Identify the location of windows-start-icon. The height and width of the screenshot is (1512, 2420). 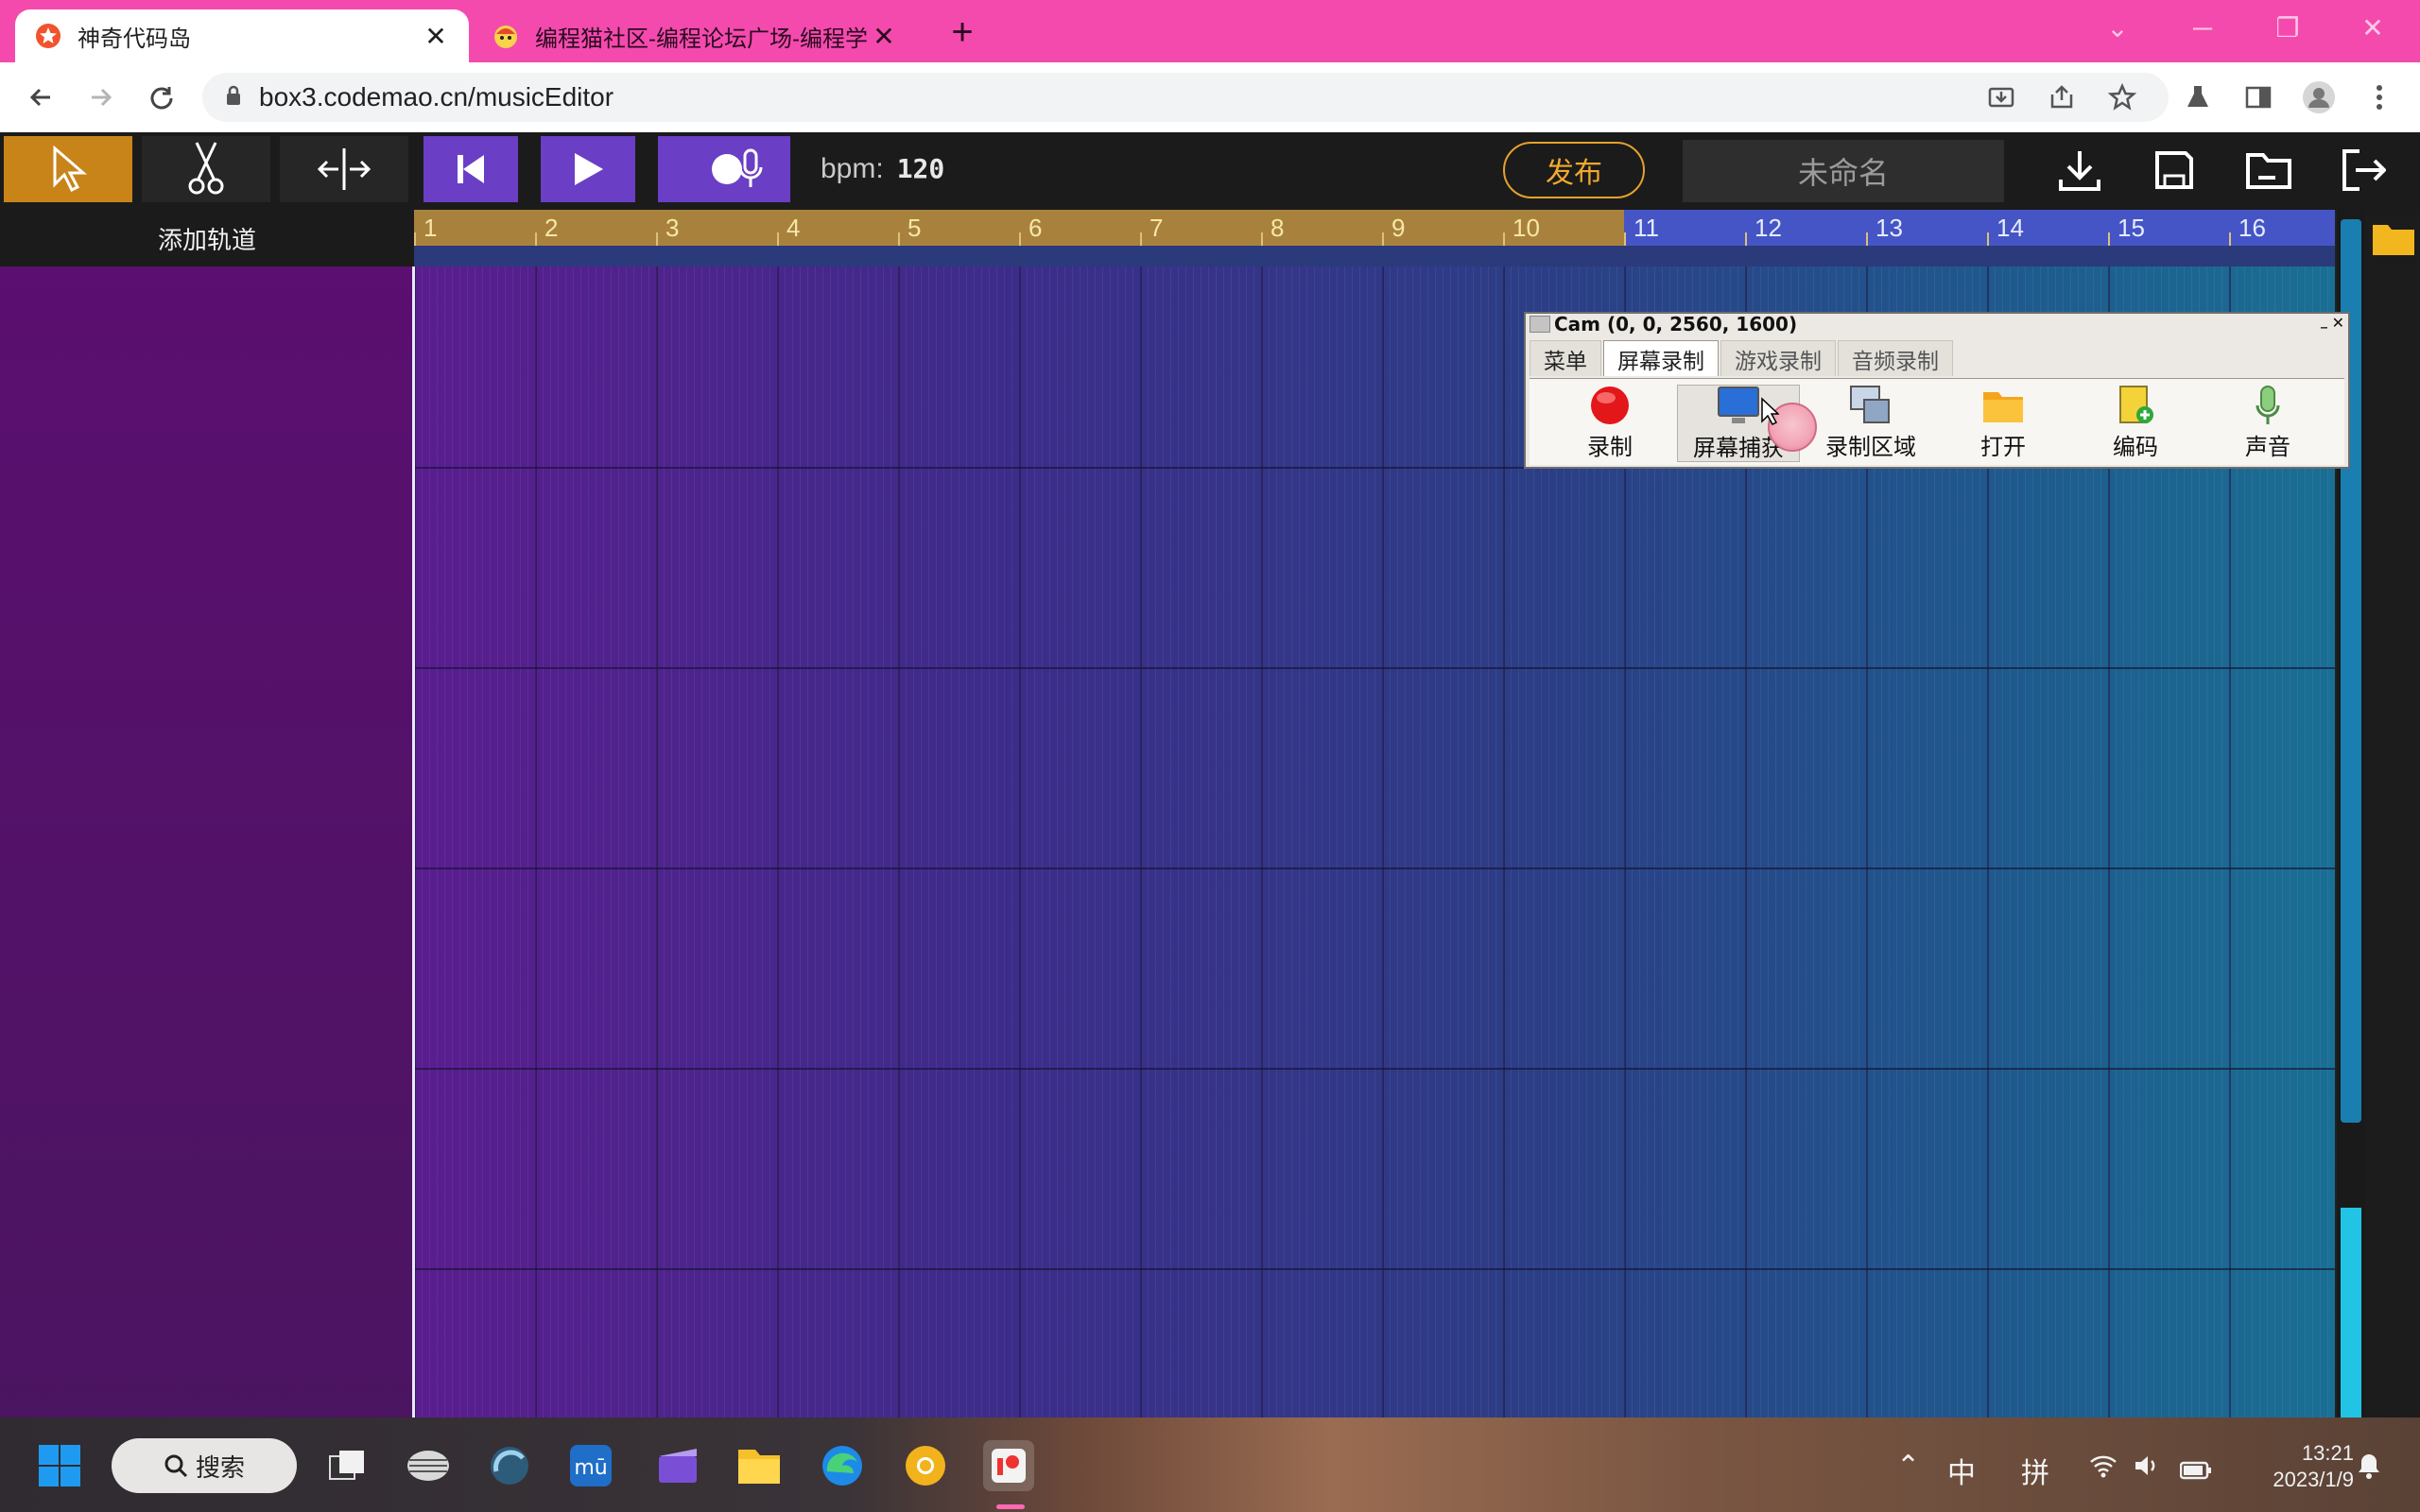
(59, 1465).